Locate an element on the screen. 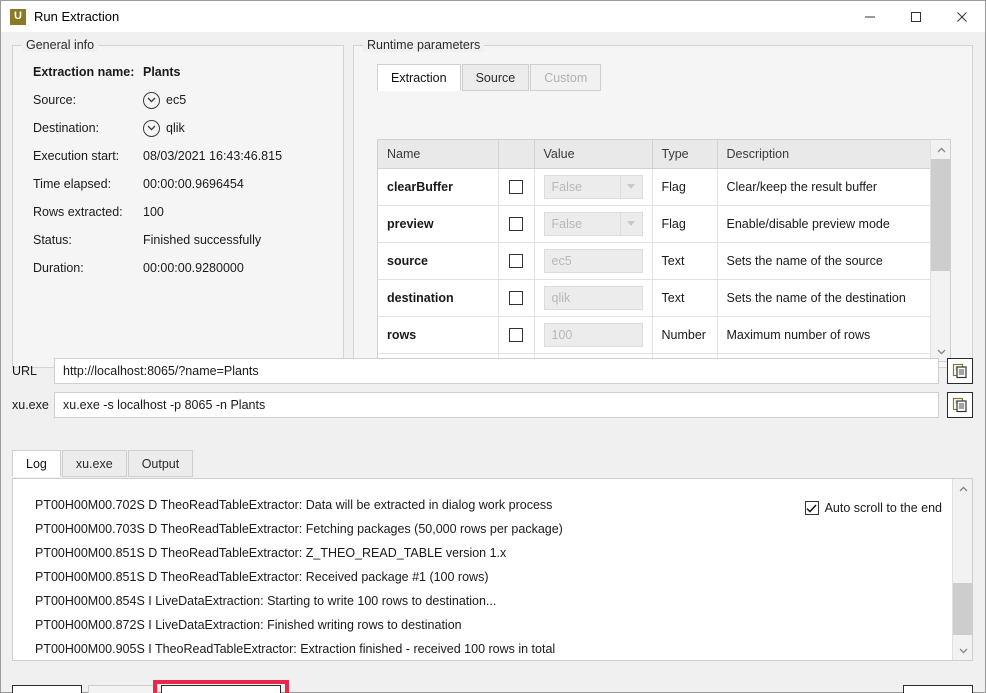  log-scrollbar is located at coordinates (962, 569).